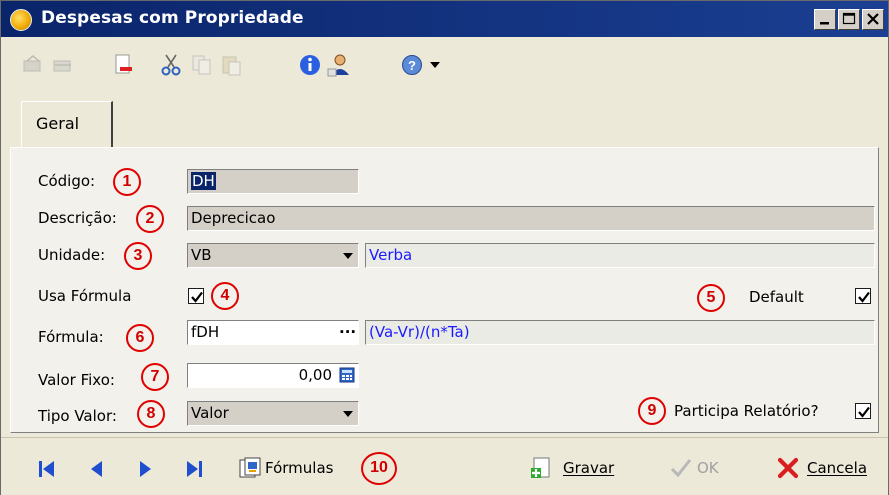  I want to click on participa-relatorio-checkbox, so click(863, 411).